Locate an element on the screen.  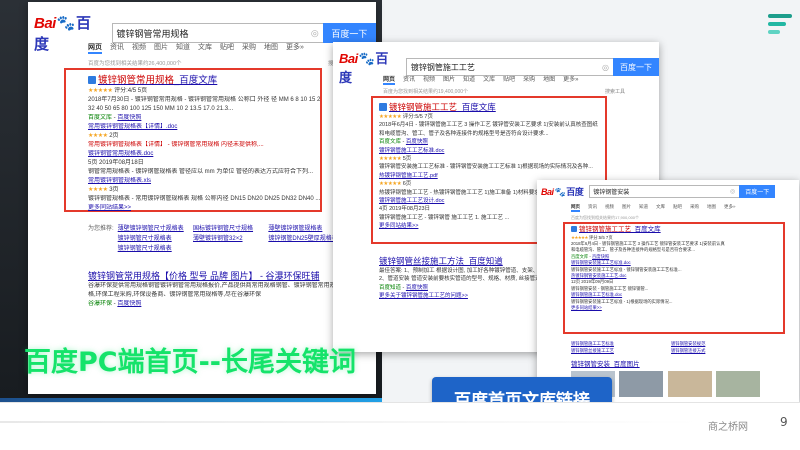
rating-stars: ★★★★★ is located at coordinates (390, 117).